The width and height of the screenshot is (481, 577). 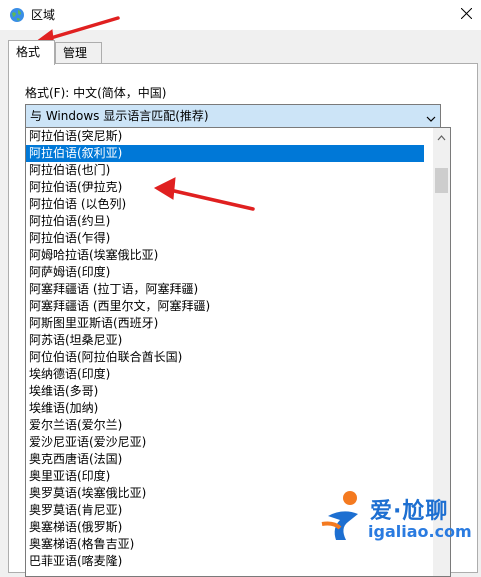 I want to click on list-item: 阿拉伯语(伊拉克), so click(x=225, y=187).